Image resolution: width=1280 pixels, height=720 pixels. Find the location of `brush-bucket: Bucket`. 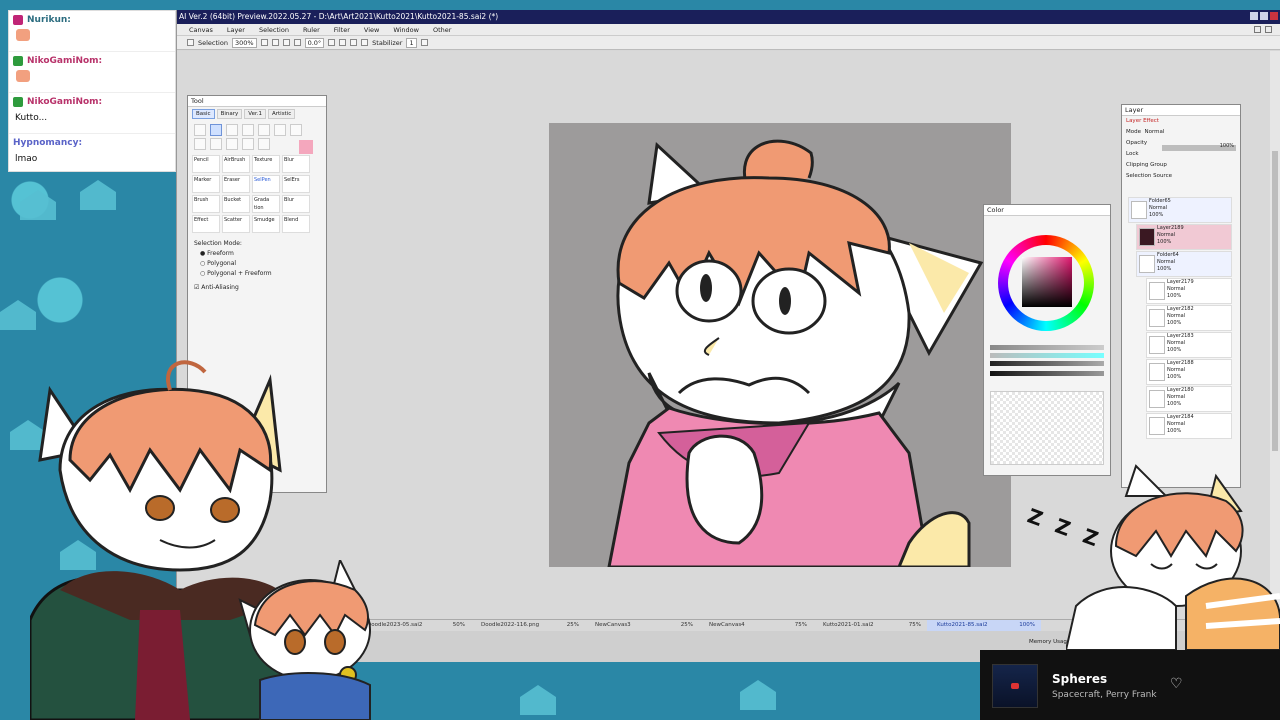

brush-bucket: Bucket is located at coordinates (236, 204).